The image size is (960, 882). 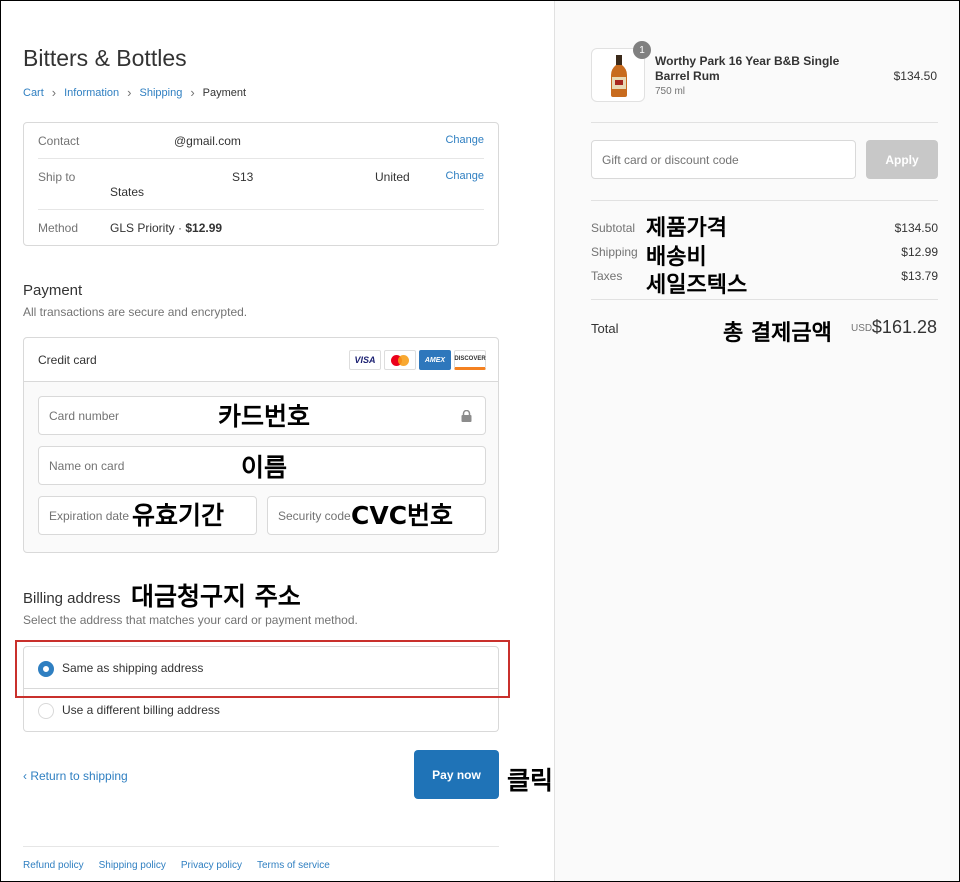 What do you see at coordinates (161, 93) in the screenshot?
I see `breadcrumb-shipping: Shipping` at bounding box center [161, 93].